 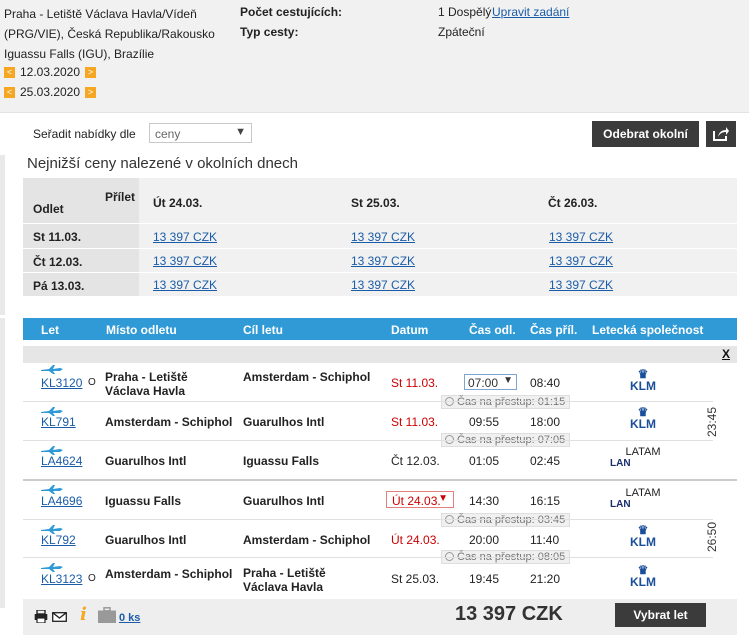 What do you see at coordinates (84, 134) in the screenshot?
I see `sort-label: Seřadit nabídky dle` at bounding box center [84, 134].